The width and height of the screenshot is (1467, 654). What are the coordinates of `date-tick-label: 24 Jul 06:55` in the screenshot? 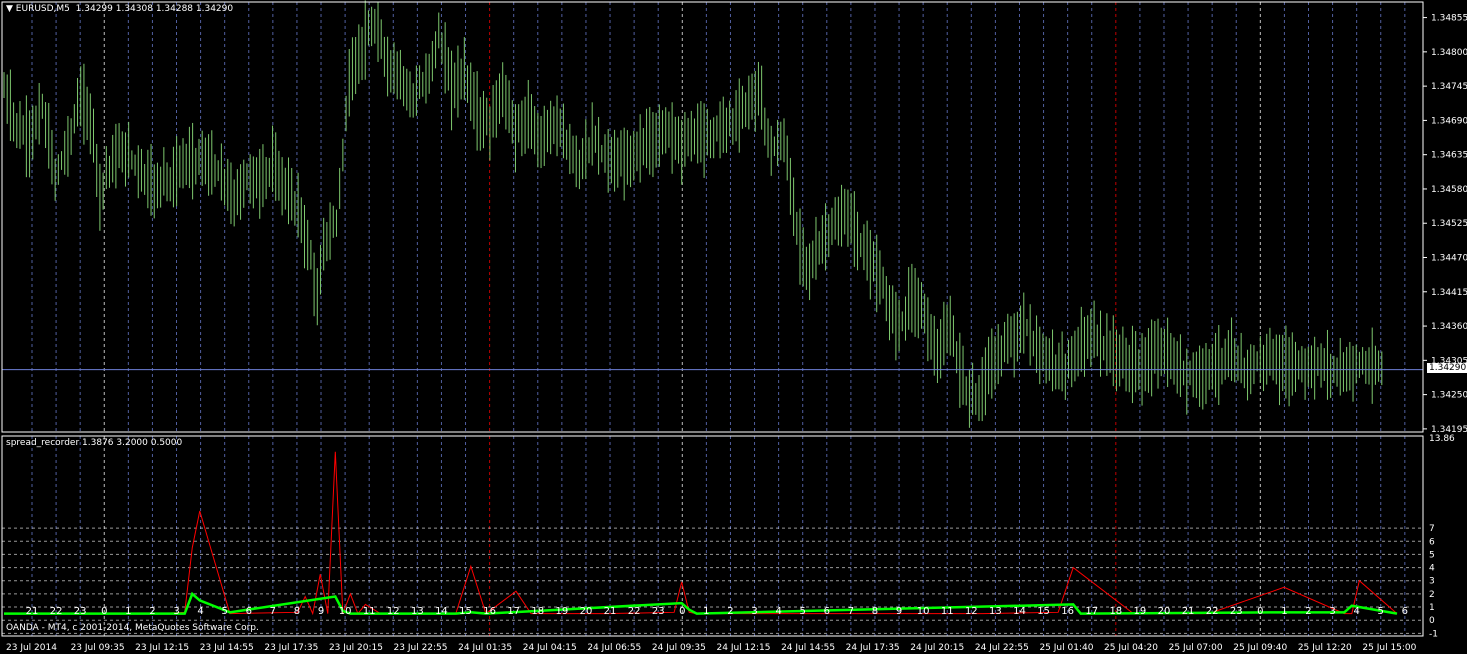 It's located at (614, 648).